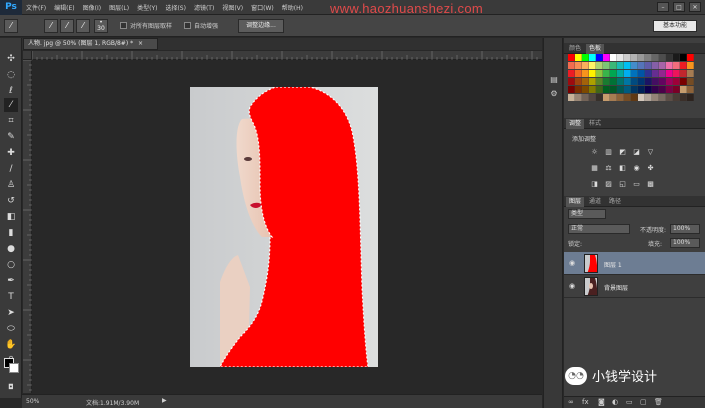 This screenshot has width=705, height=408. Describe the element at coordinates (67, 26) in the screenshot. I see `add-to-selection-icon: ⁄` at that location.